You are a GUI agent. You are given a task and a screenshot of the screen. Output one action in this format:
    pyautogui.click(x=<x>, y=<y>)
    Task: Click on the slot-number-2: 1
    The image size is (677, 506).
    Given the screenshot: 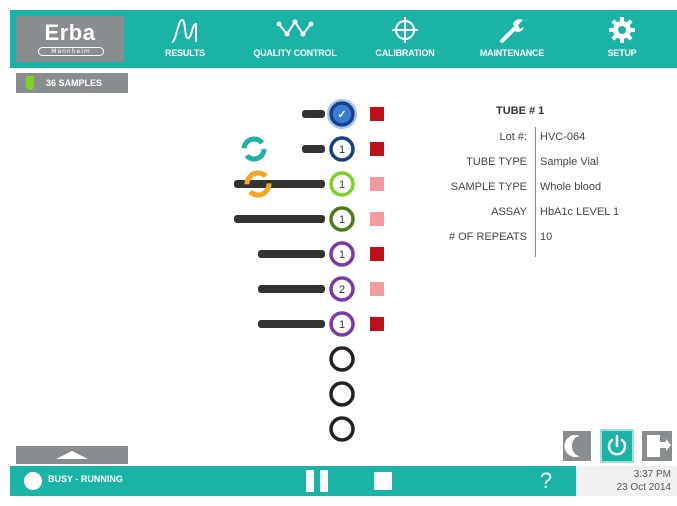 What is the action you would take?
    pyautogui.click(x=342, y=150)
    